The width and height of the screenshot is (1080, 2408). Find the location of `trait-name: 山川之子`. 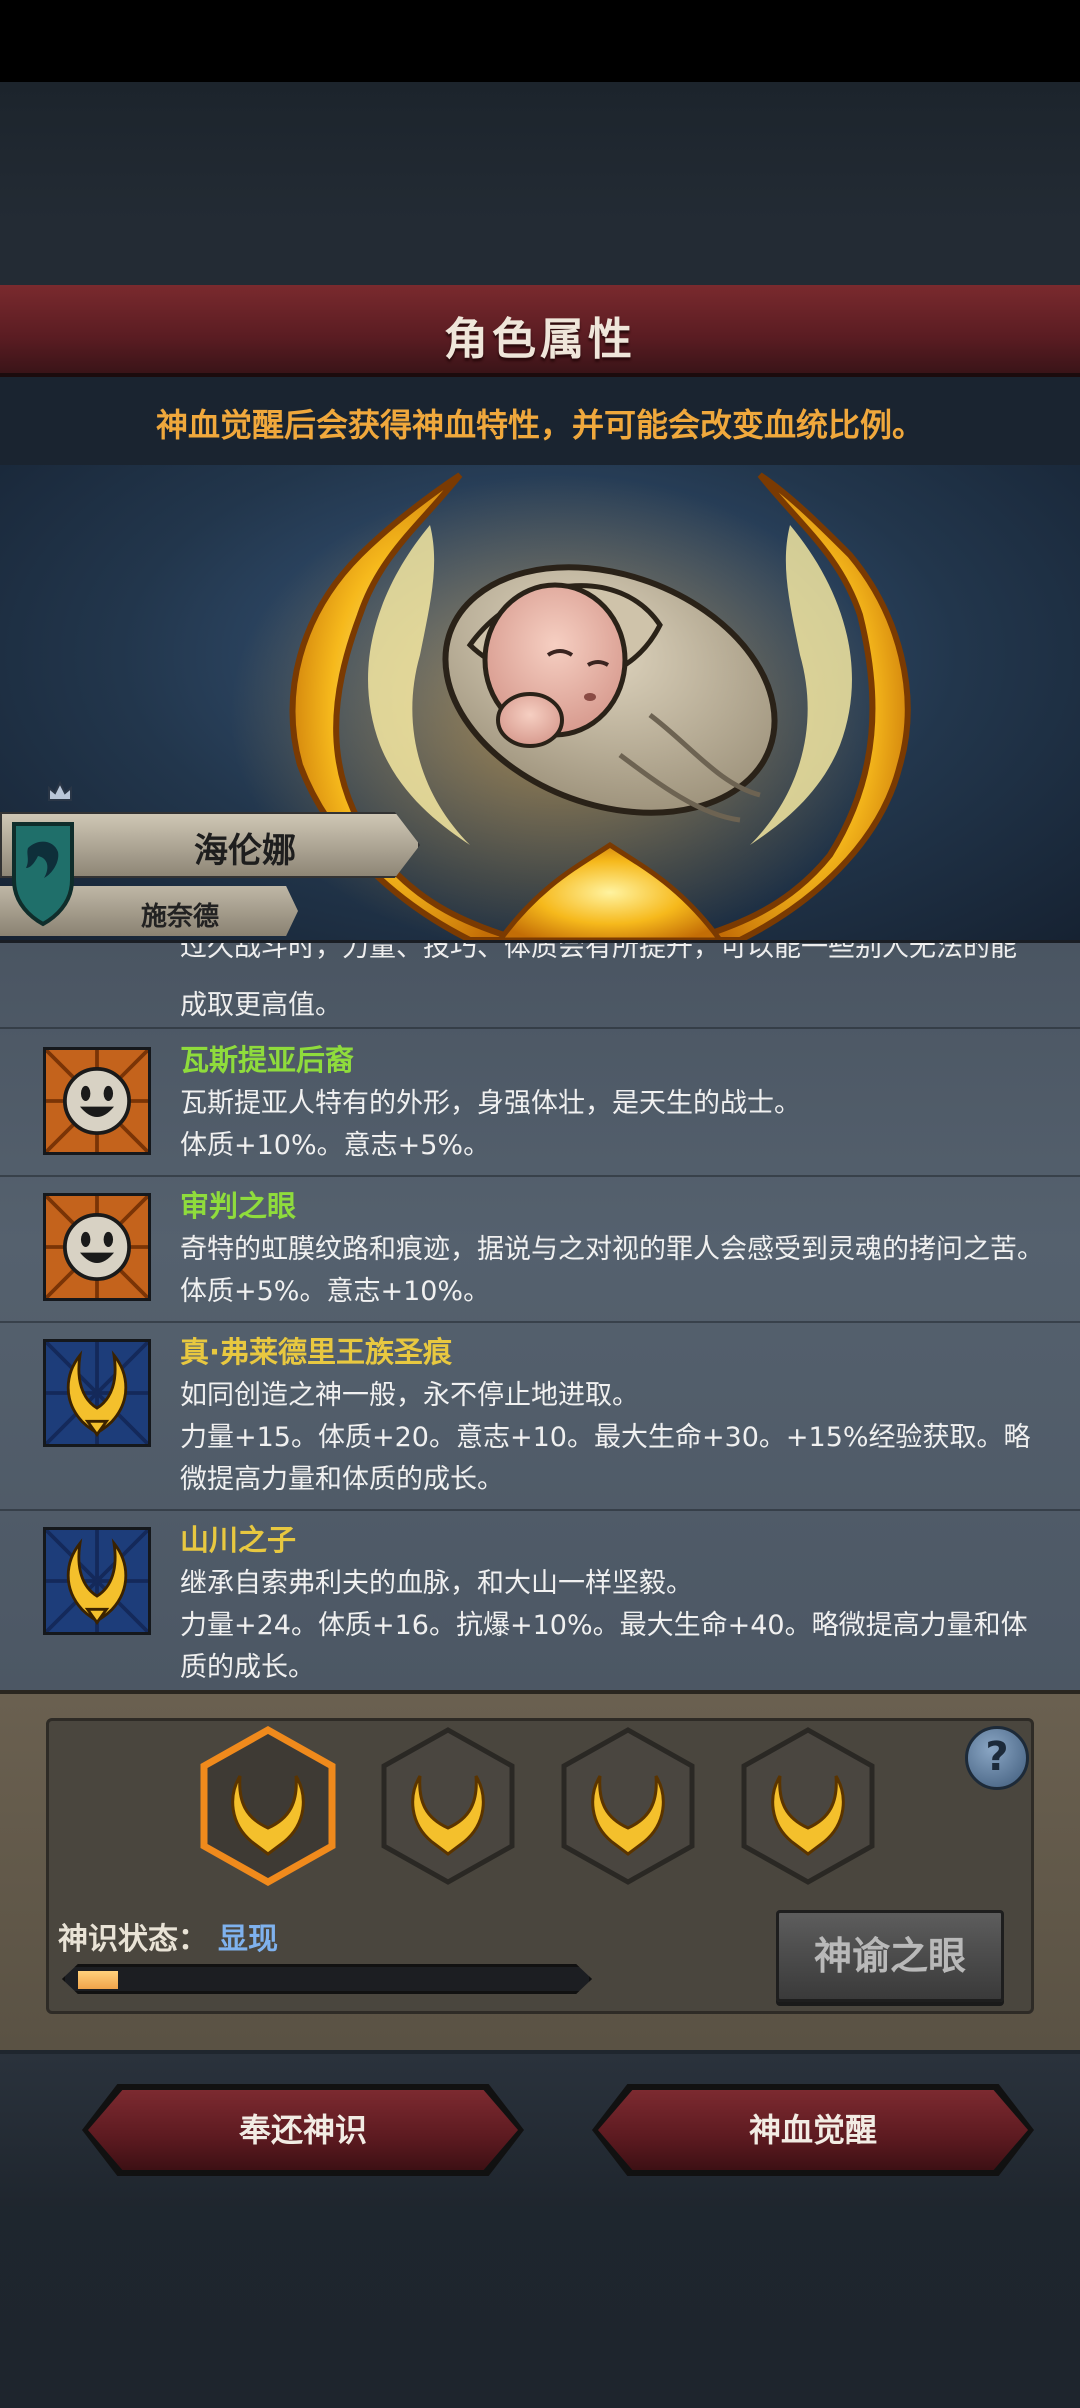

trait-name: 山川之子 is located at coordinates (238, 1540).